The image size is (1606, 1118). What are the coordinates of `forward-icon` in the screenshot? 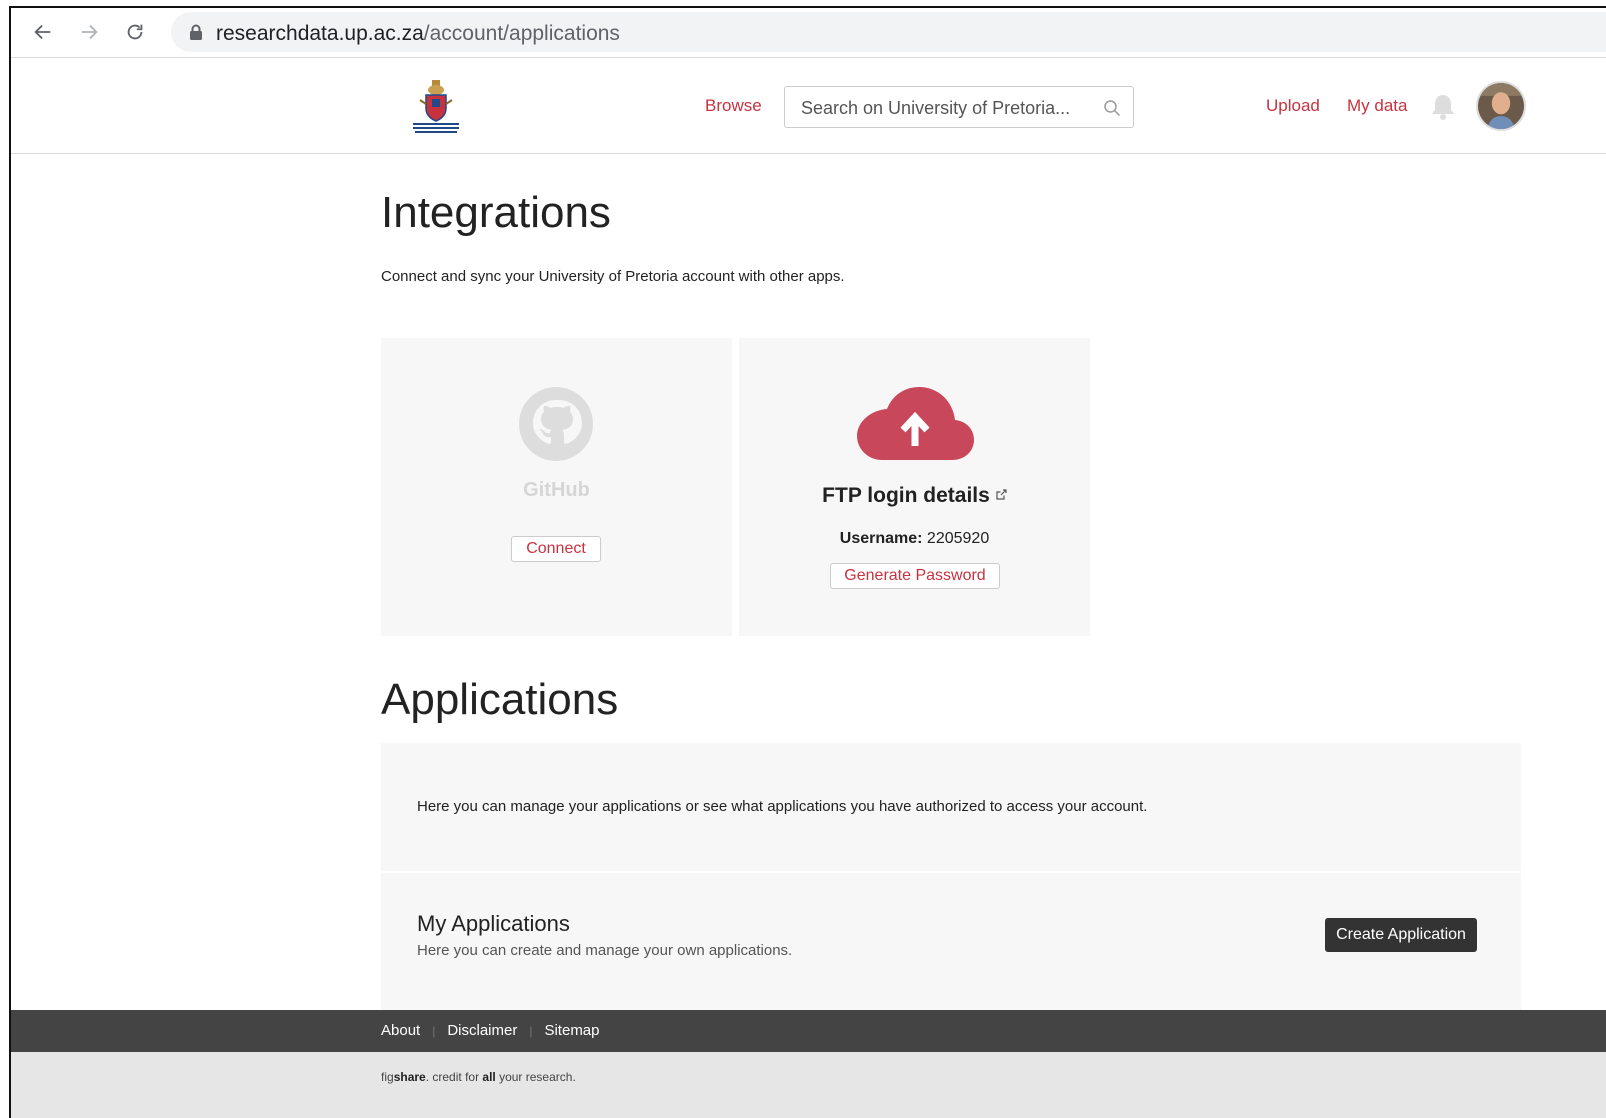 It's located at (89, 32).